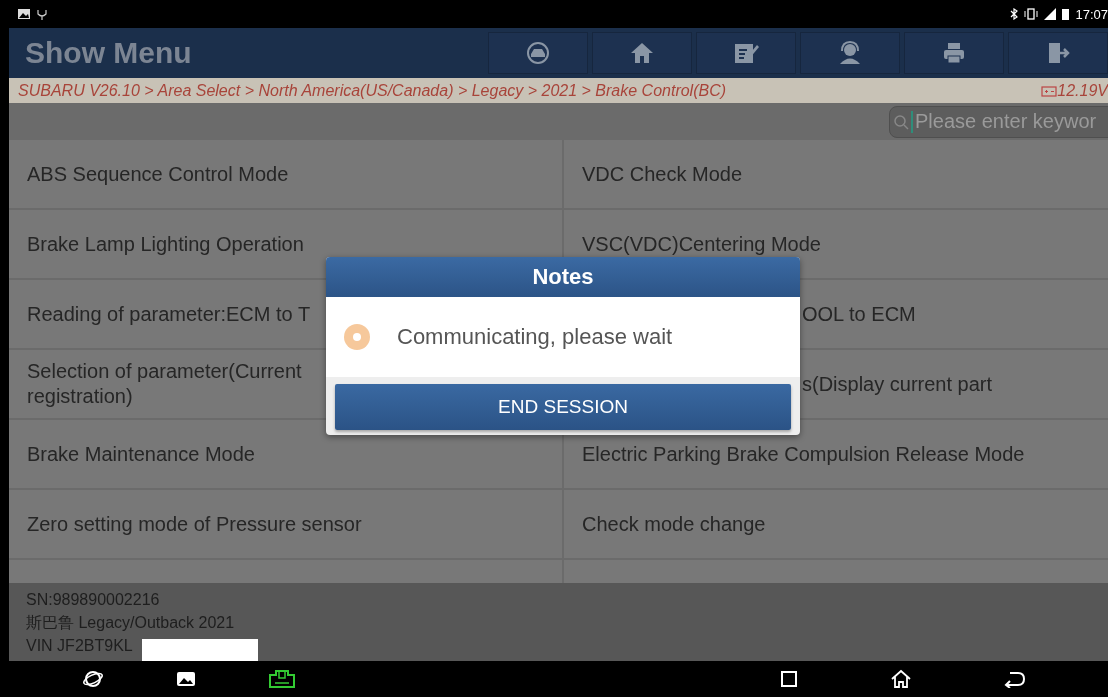 This screenshot has height=697, width=1108. I want to click on dialog-title: Notes, so click(563, 277).